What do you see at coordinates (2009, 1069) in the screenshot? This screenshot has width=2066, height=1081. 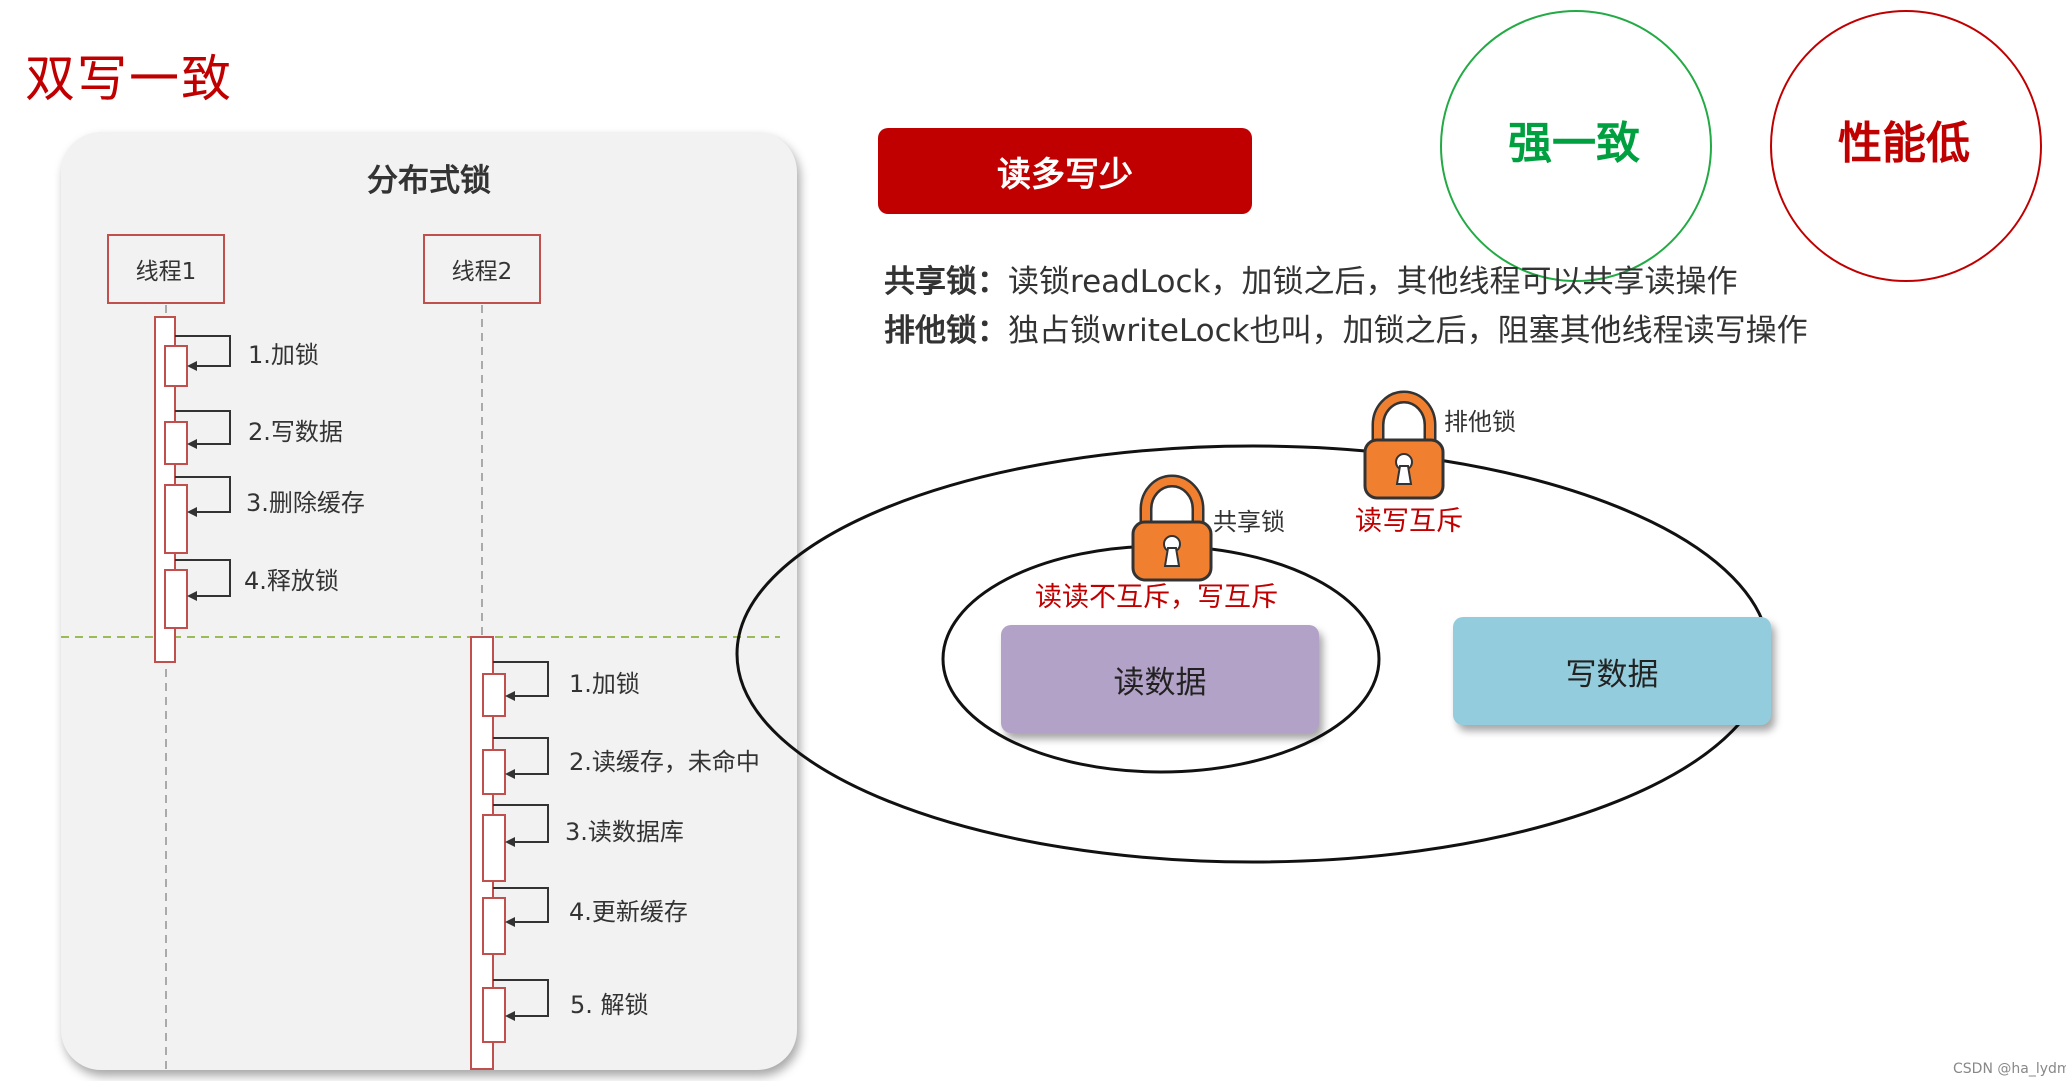 I see `watermark: CSDN @ha_lydms` at bounding box center [2009, 1069].